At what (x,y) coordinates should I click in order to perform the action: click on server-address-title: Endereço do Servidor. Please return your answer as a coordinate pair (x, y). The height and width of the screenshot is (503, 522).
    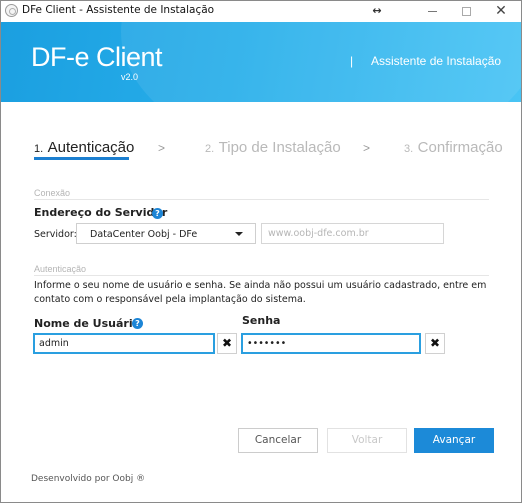
    Looking at the image, I should click on (101, 212).